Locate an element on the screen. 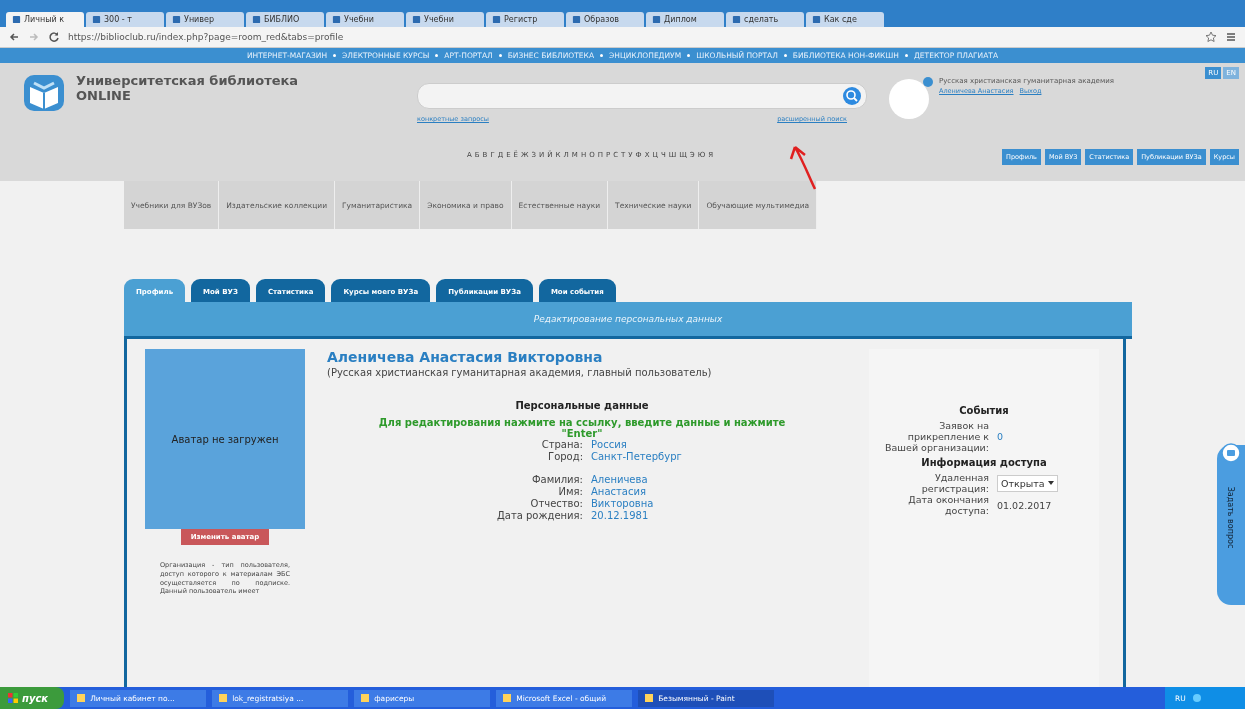  browser-tab: Личный к is located at coordinates (45, 19).